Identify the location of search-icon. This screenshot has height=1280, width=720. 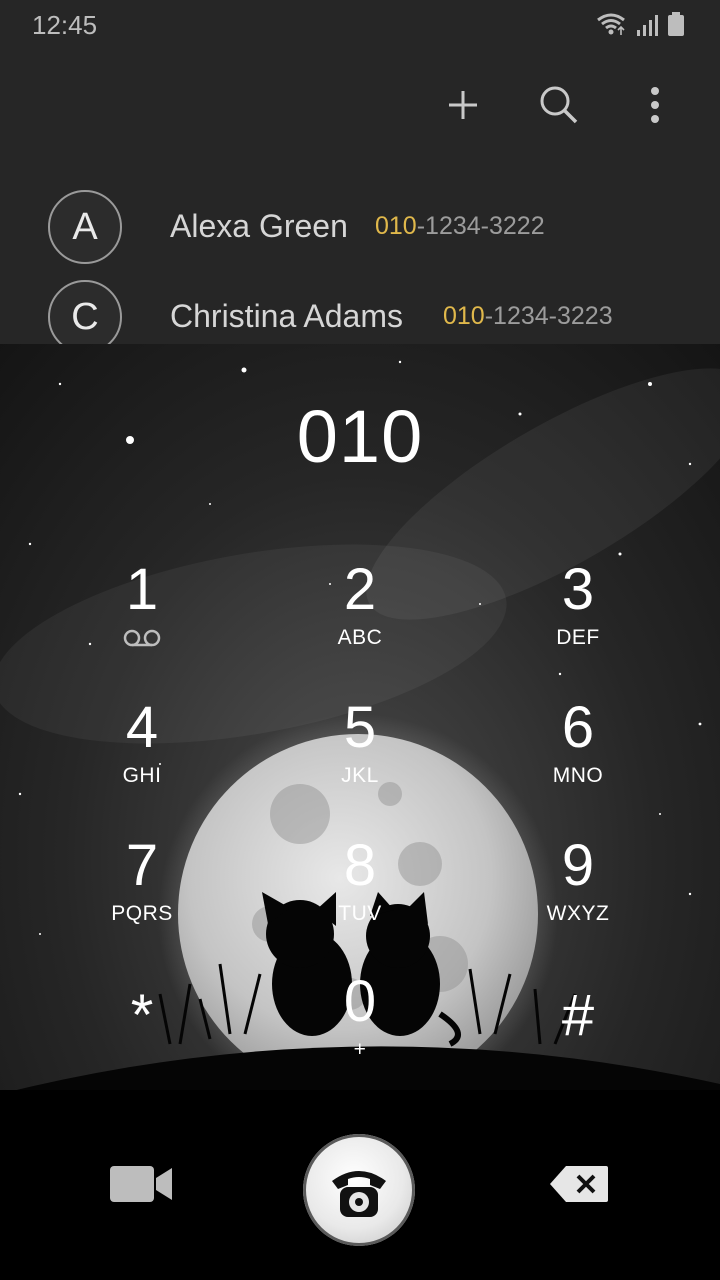
(559, 105).